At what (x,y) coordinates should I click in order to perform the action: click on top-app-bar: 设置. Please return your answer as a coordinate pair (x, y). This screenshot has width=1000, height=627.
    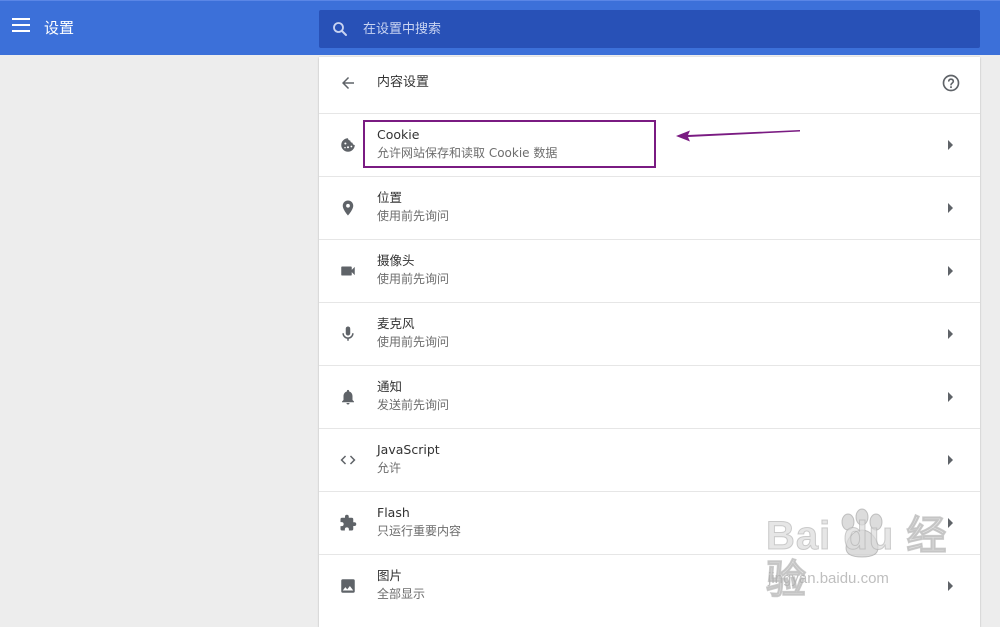
    Looking at the image, I should click on (500, 27).